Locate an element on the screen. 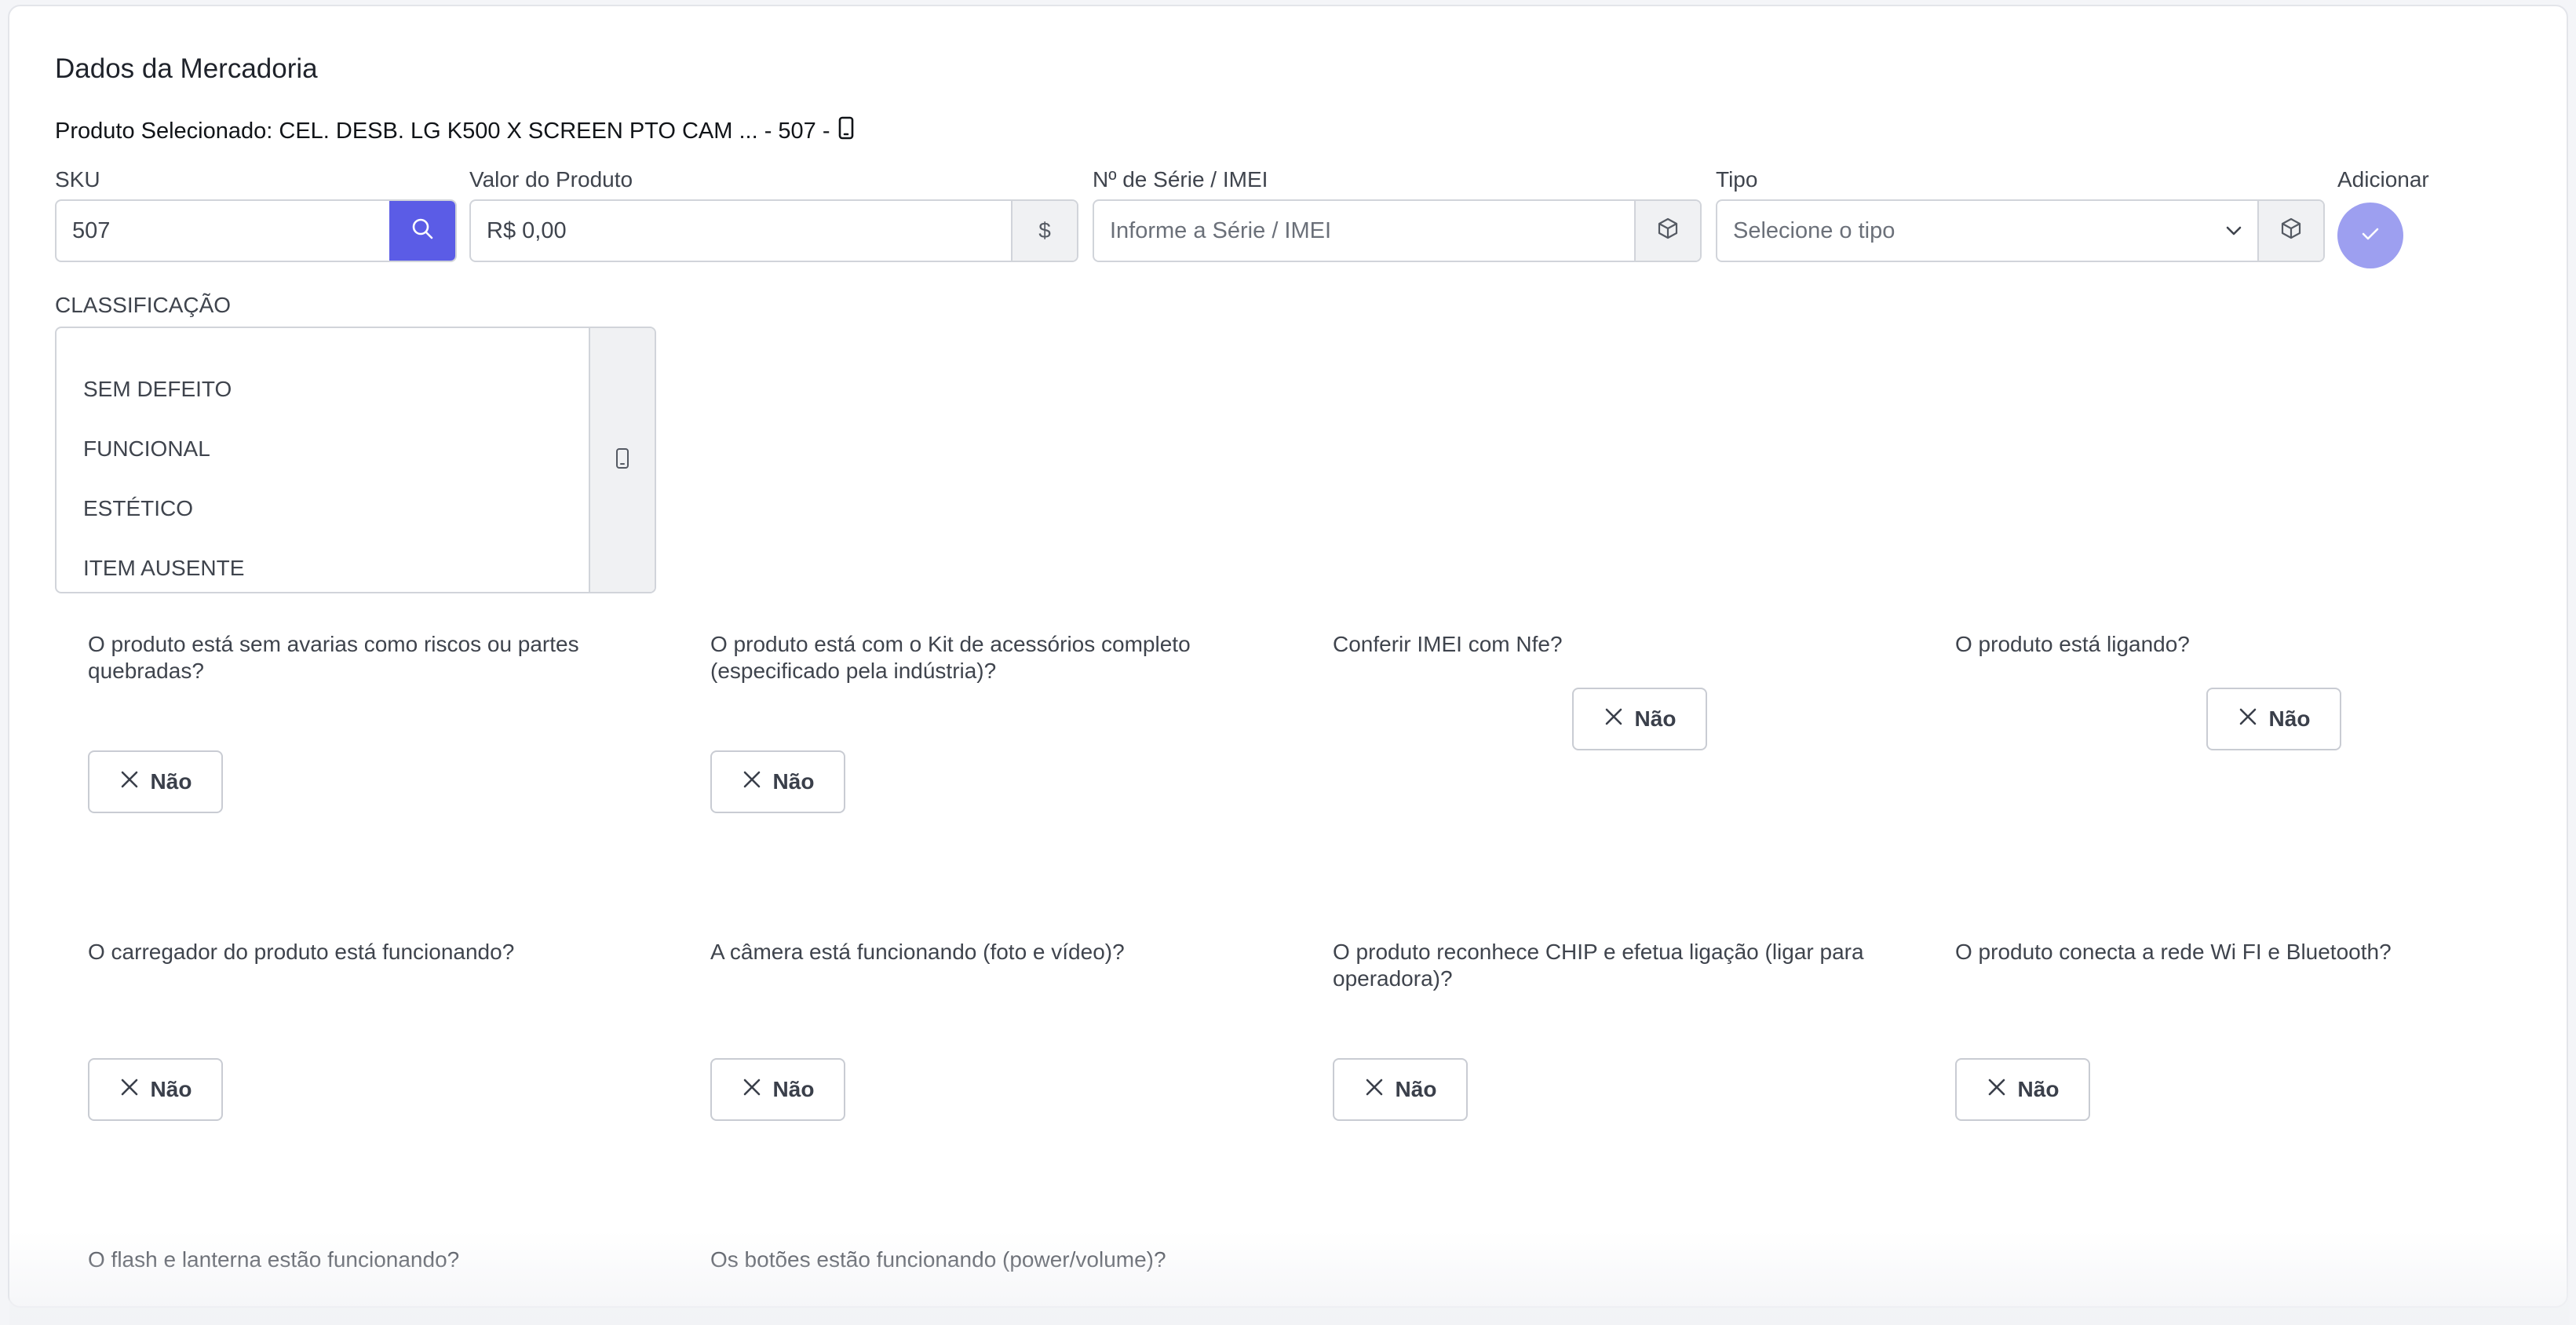 This screenshot has width=2576, height=1325. section-title: Dados da Mercadoria is located at coordinates (186, 68).